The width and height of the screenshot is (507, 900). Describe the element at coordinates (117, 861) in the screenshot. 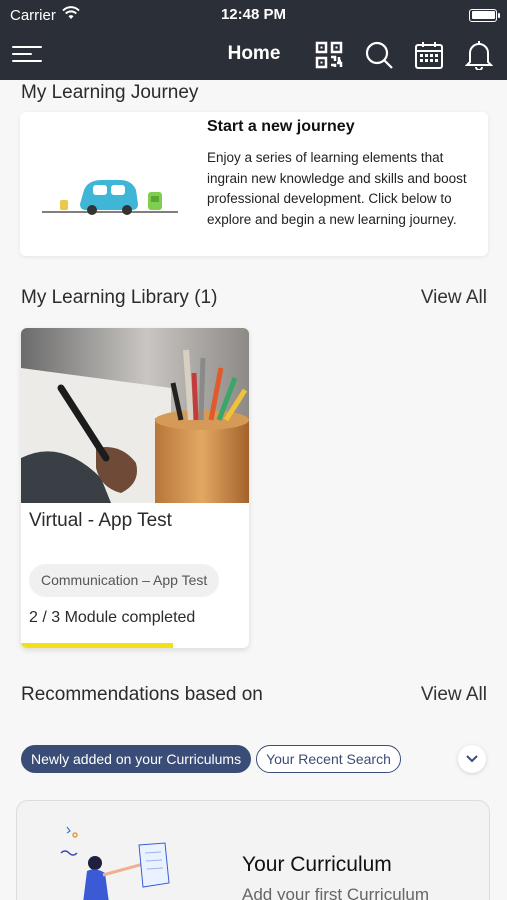

I see `curriculum-illustration` at that location.